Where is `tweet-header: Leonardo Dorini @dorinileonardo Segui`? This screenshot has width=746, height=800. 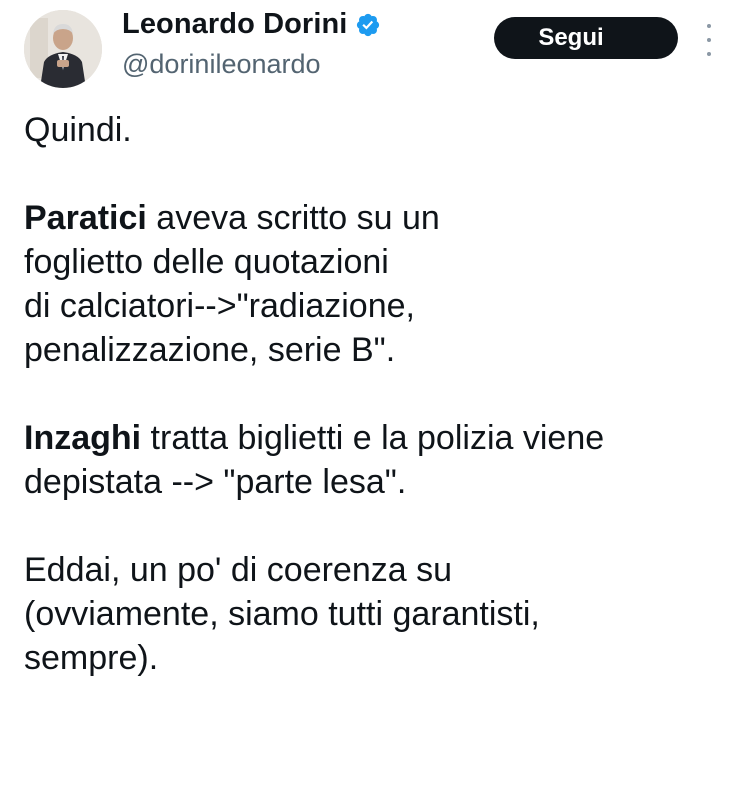 tweet-header: Leonardo Dorini @dorinileonardo Segui is located at coordinates (373, 50).